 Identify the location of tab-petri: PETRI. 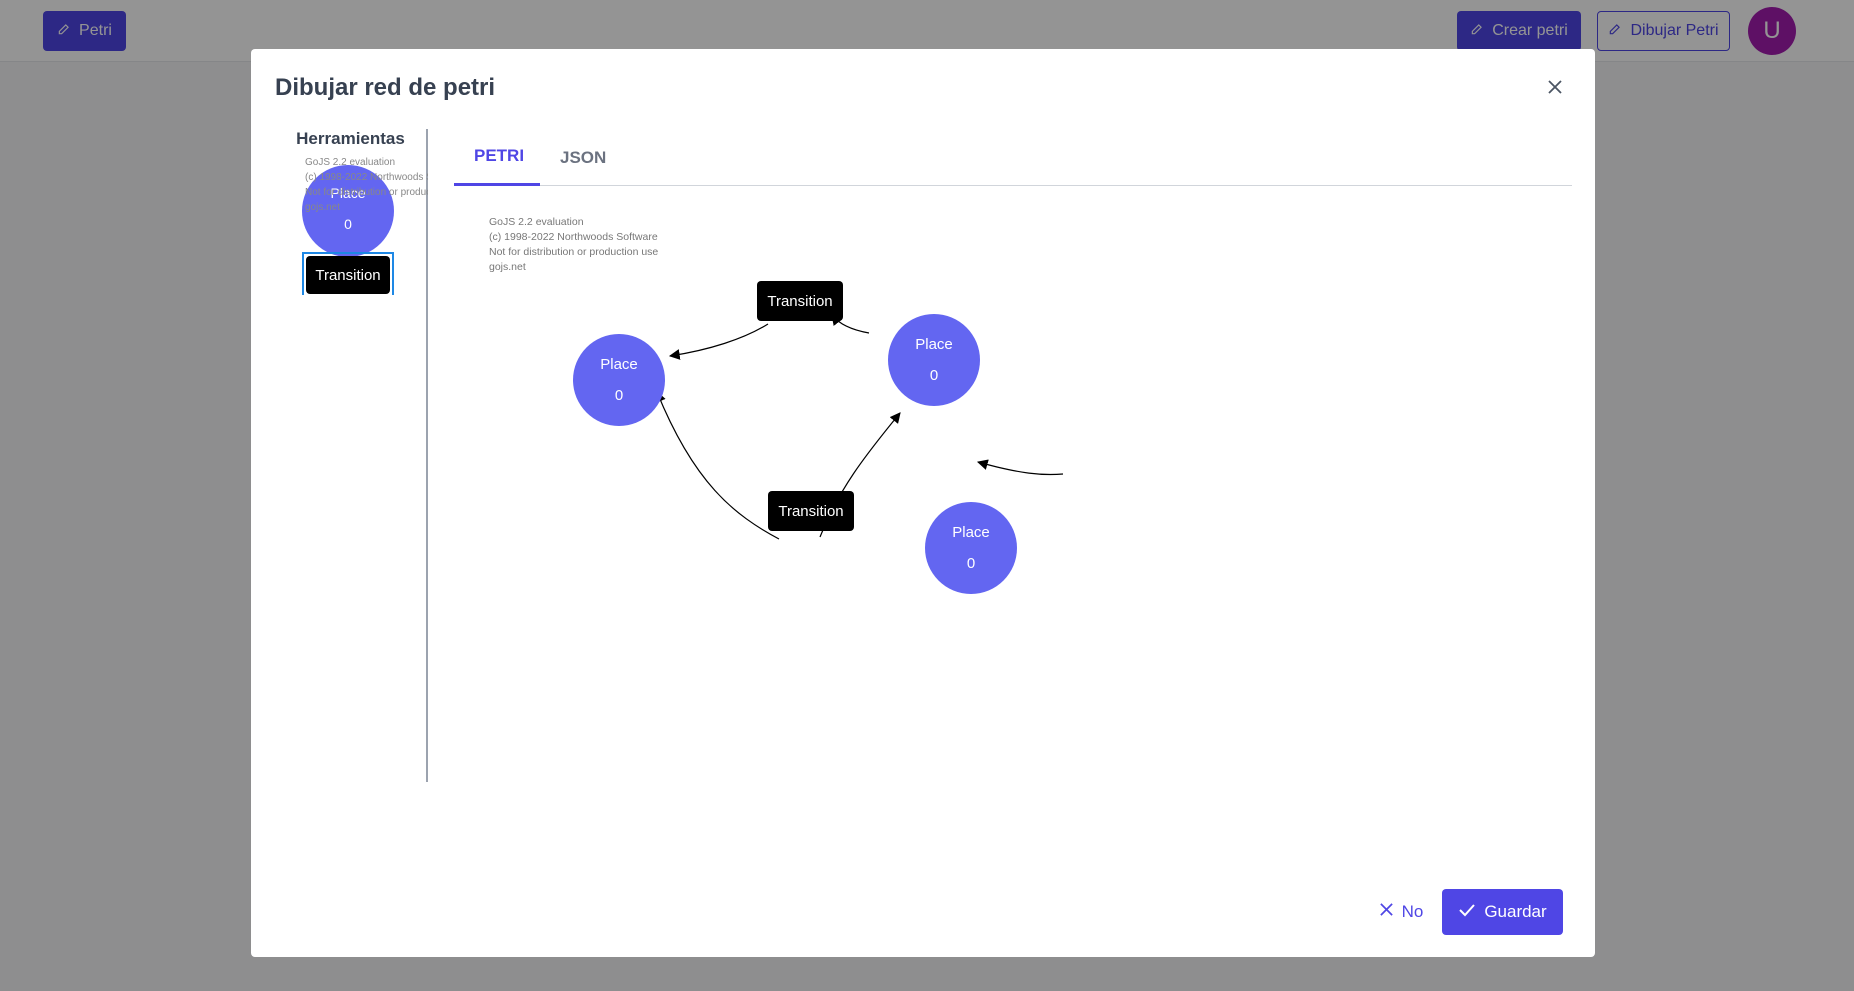
(497, 157).